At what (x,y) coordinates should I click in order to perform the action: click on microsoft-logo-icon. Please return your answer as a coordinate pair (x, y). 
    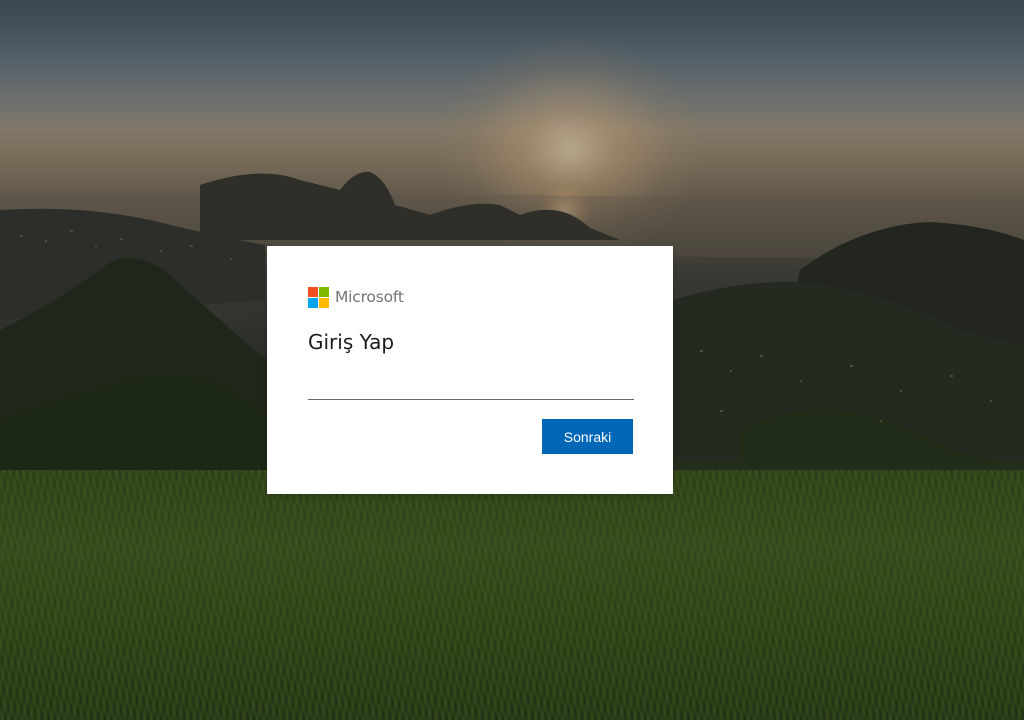
    Looking at the image, I should click on (318, 297).